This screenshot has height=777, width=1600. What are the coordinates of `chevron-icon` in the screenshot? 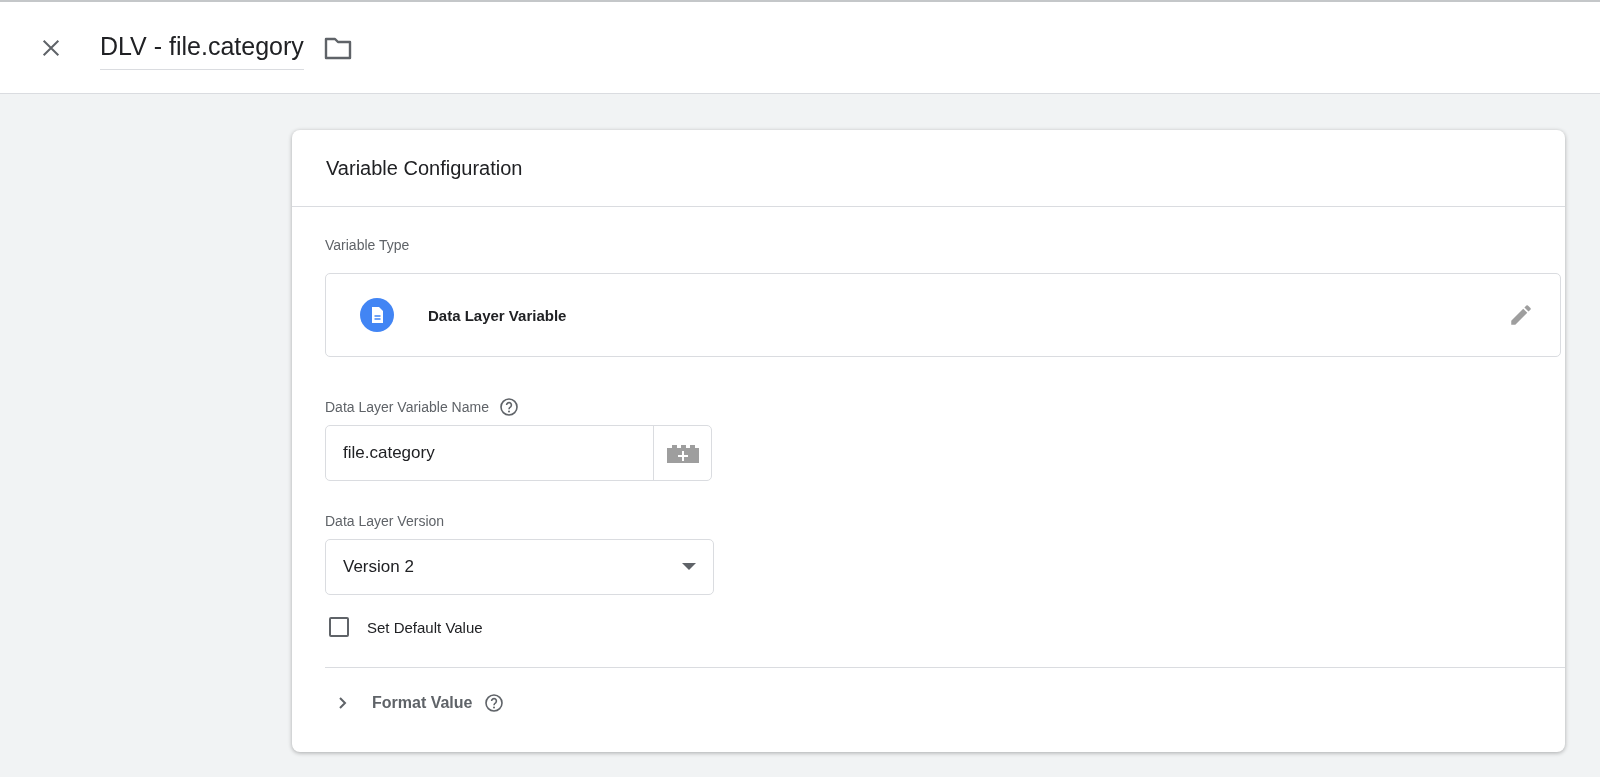 It's located at (343, 703).